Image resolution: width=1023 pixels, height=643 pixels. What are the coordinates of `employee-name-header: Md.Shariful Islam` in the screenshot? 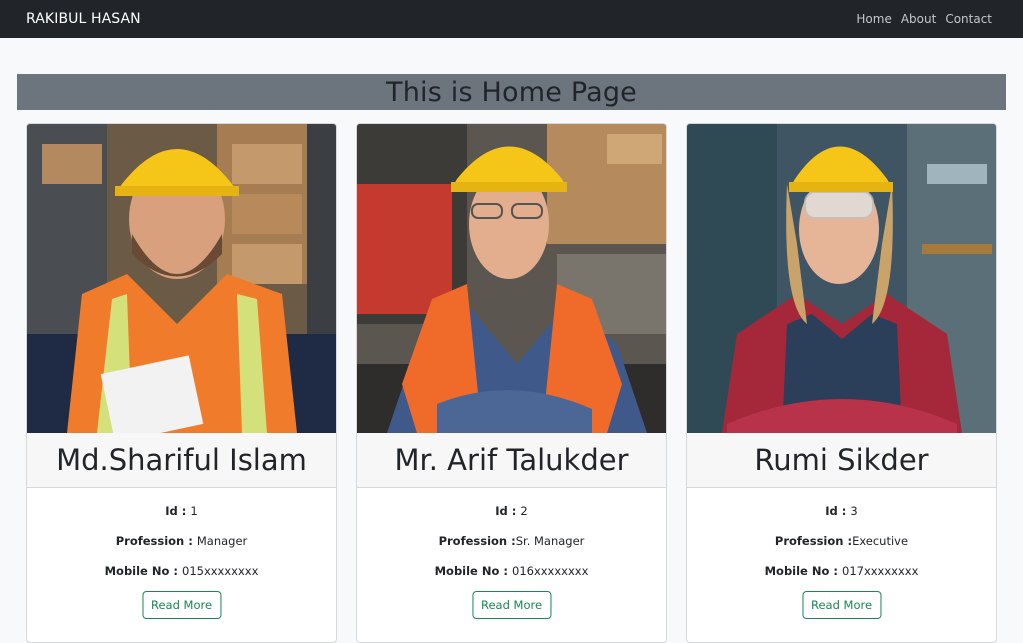 It's located at (181, 460).